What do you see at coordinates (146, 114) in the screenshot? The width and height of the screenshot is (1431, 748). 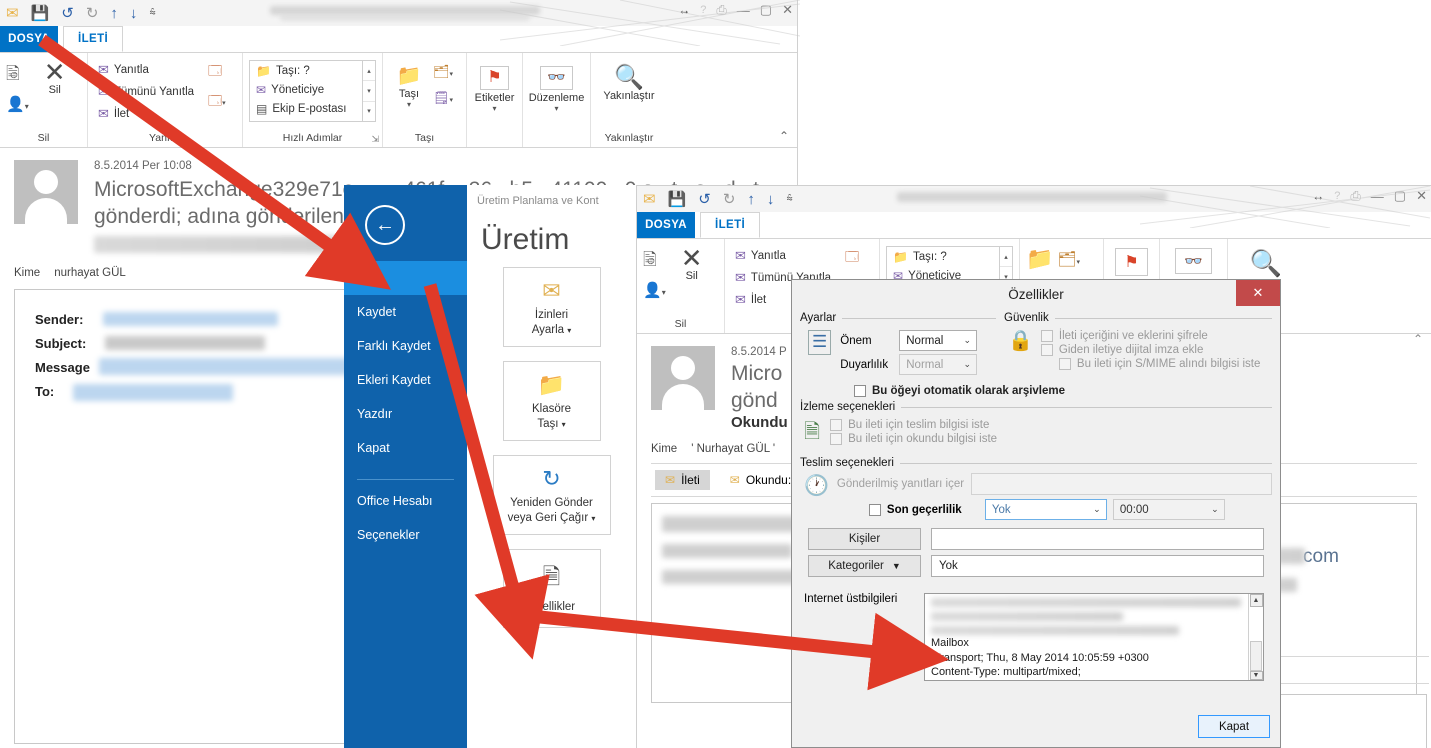 I see `forward-button: ✉ İlet` at bounding box center [146, 114].